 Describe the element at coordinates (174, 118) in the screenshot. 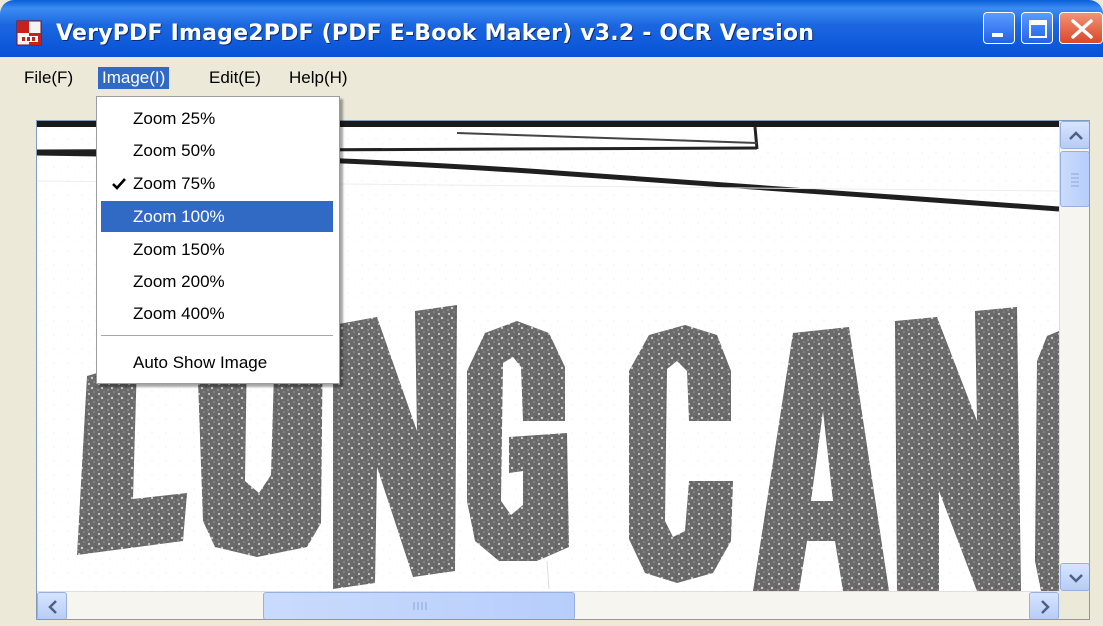

I see `menu-item-label: Zoom 25%` at that location.